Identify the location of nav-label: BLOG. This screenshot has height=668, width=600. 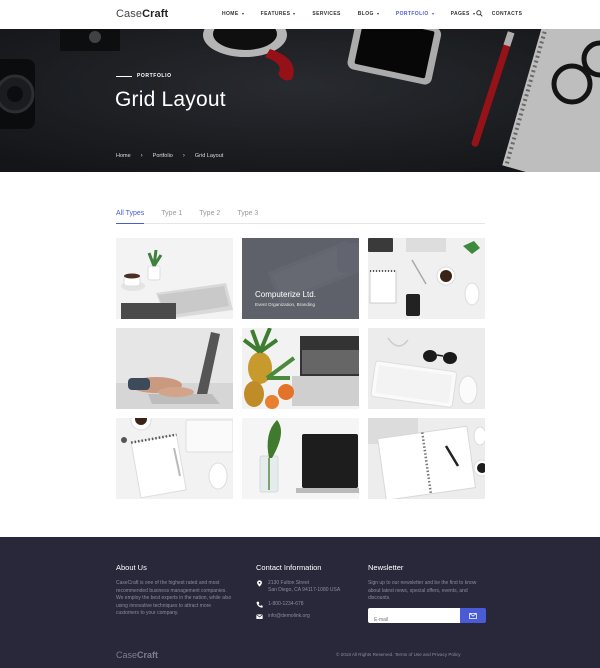
(365, 14).